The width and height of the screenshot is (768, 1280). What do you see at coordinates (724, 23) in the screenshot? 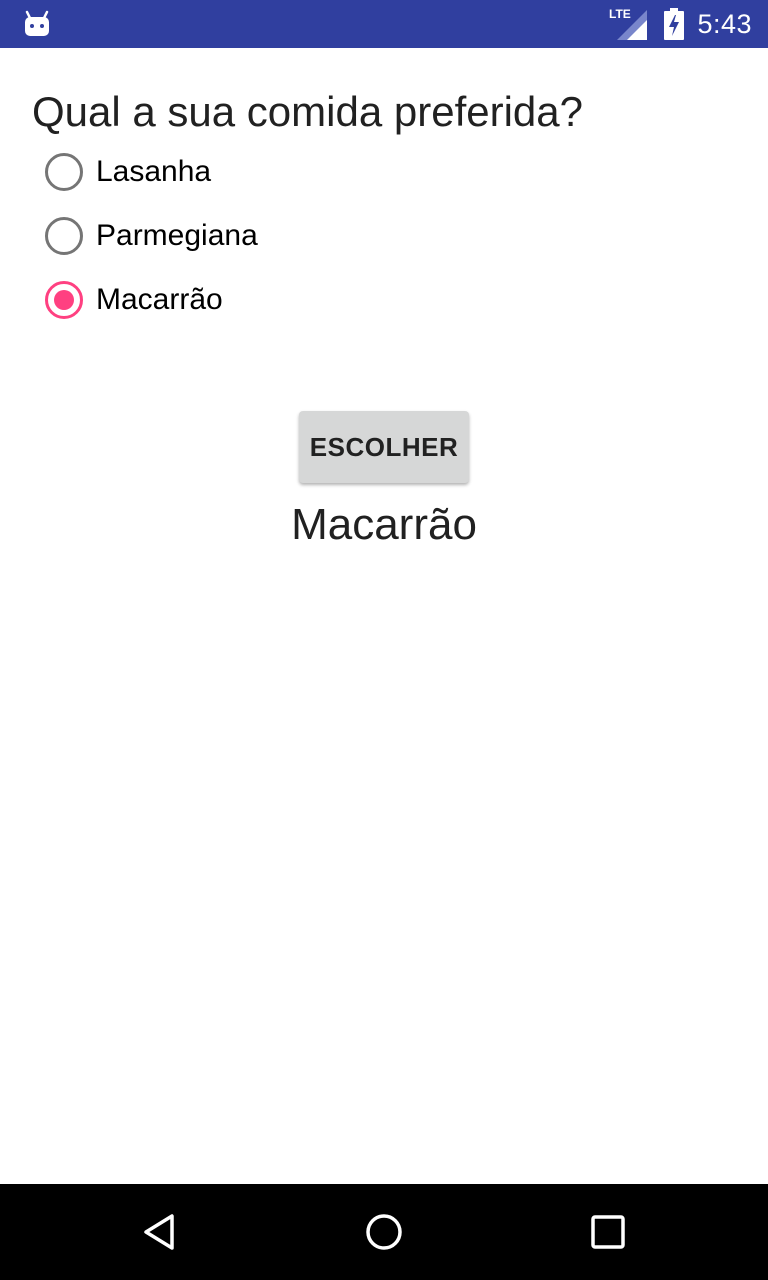
I see `clock: 5:43` at bounding box center [724, 23].